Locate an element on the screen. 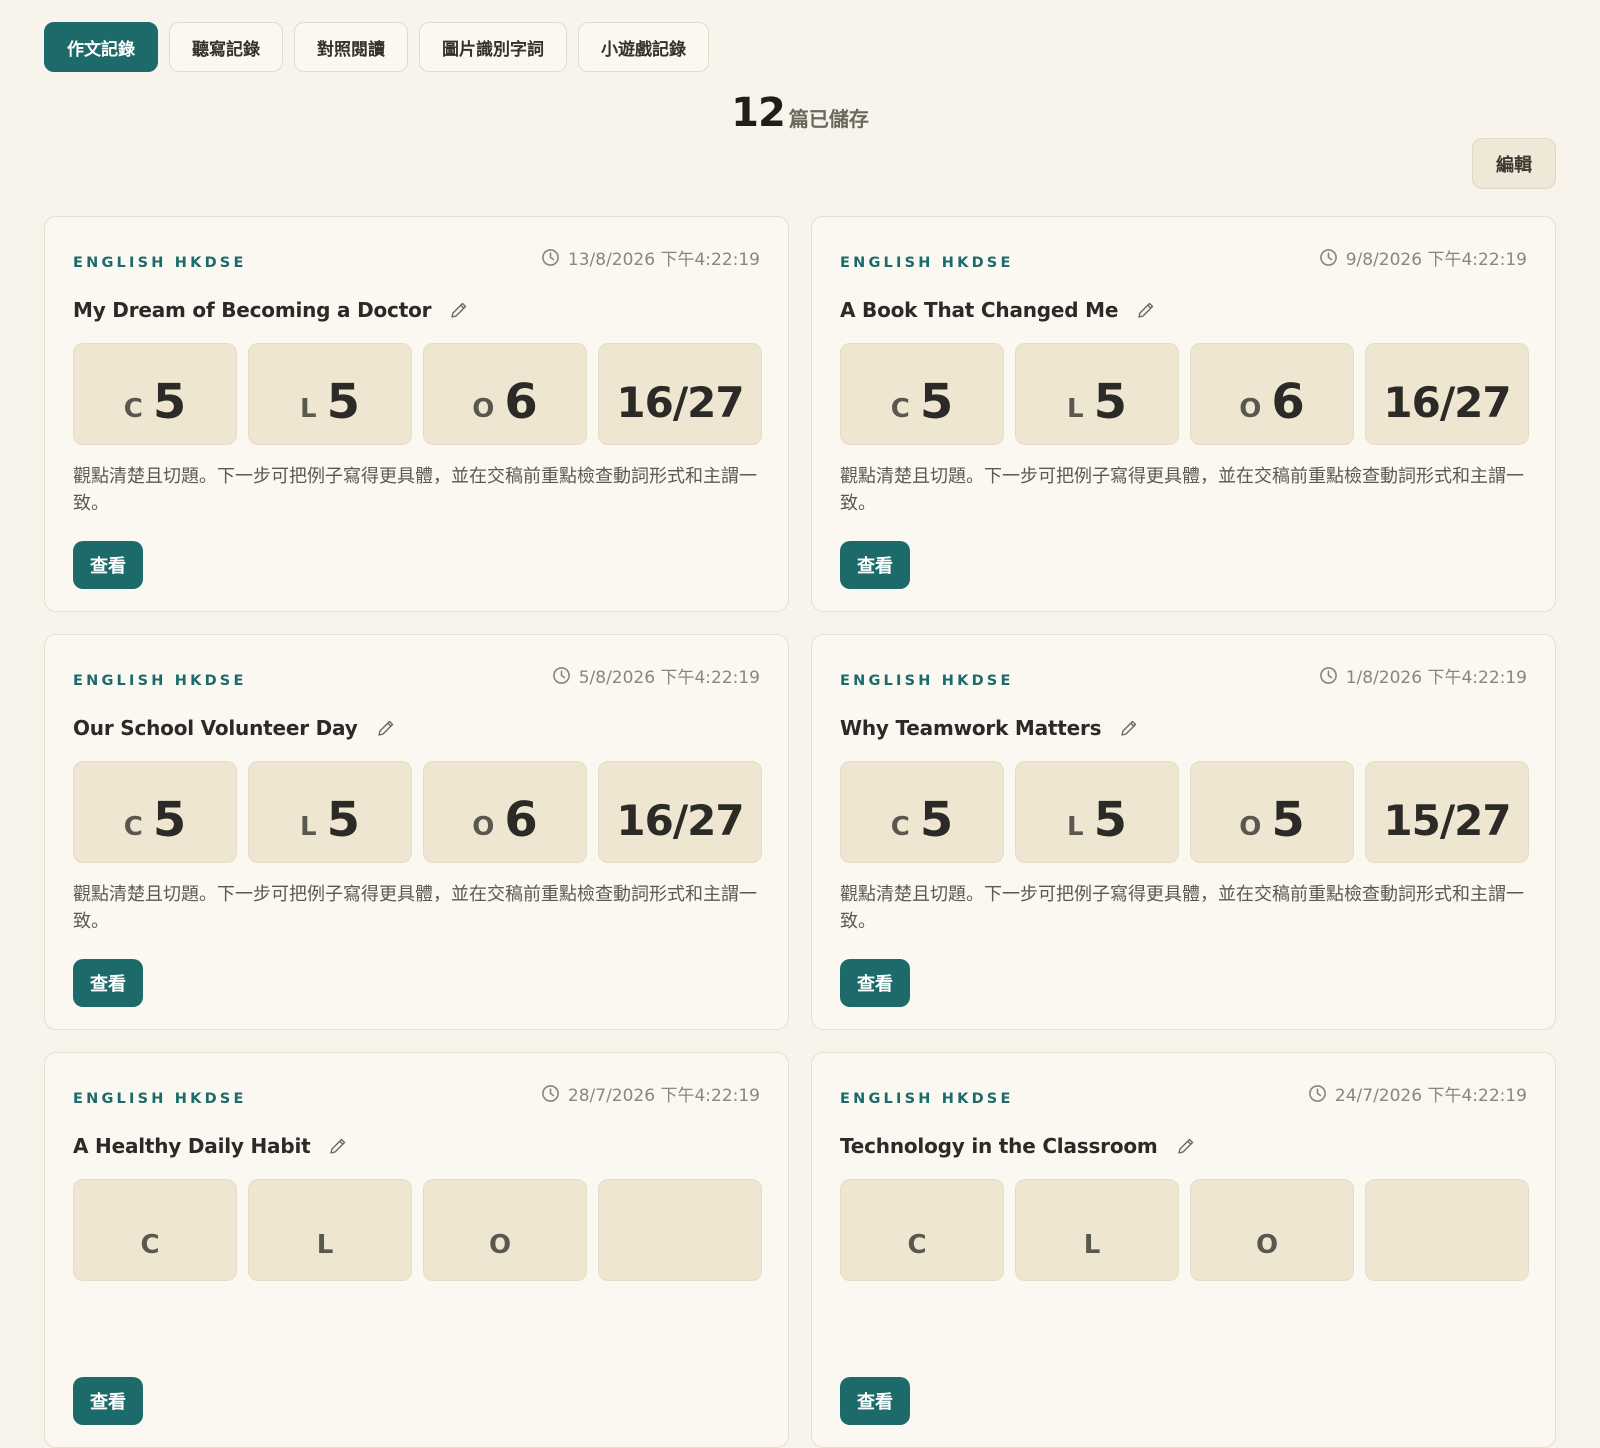 The image size is (1600, 1448). organisation-score: O 6 is located at coordinates (505, 394).